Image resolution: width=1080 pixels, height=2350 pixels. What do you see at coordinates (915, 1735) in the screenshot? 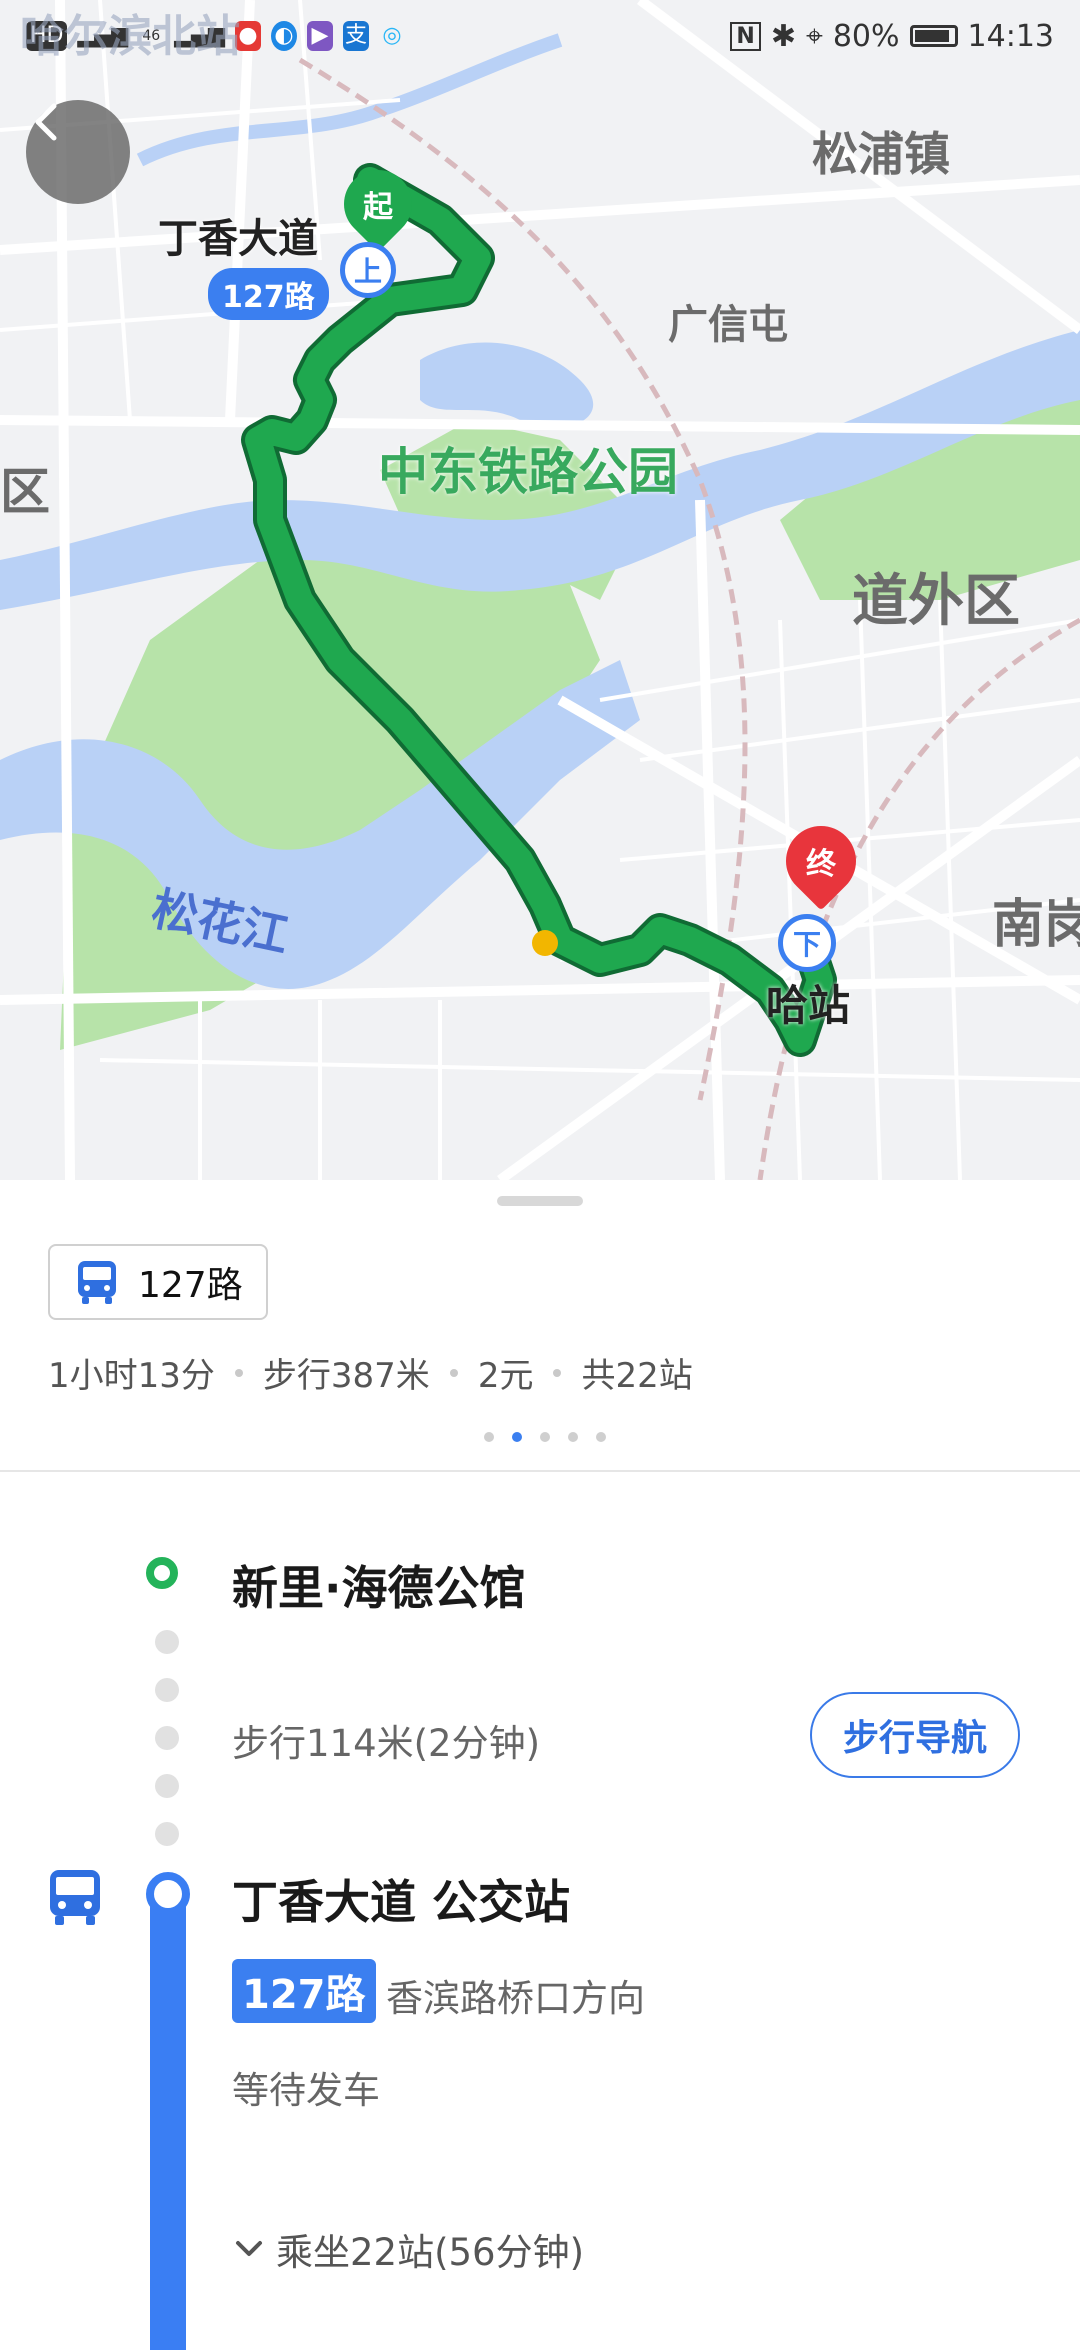
I see `walk-navigation-button: 步行导航` at bounding box center [915, 1735].